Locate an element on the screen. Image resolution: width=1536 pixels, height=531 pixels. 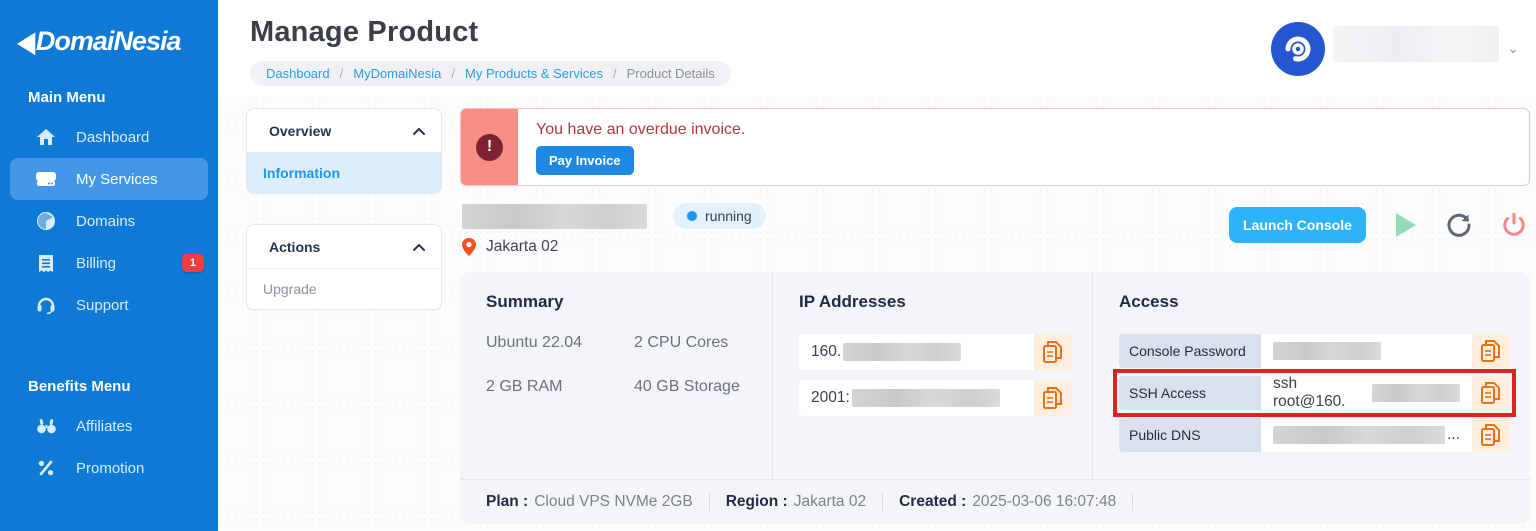
sidebar-item-promotion: Promotion is located at coordinates (109, 468).